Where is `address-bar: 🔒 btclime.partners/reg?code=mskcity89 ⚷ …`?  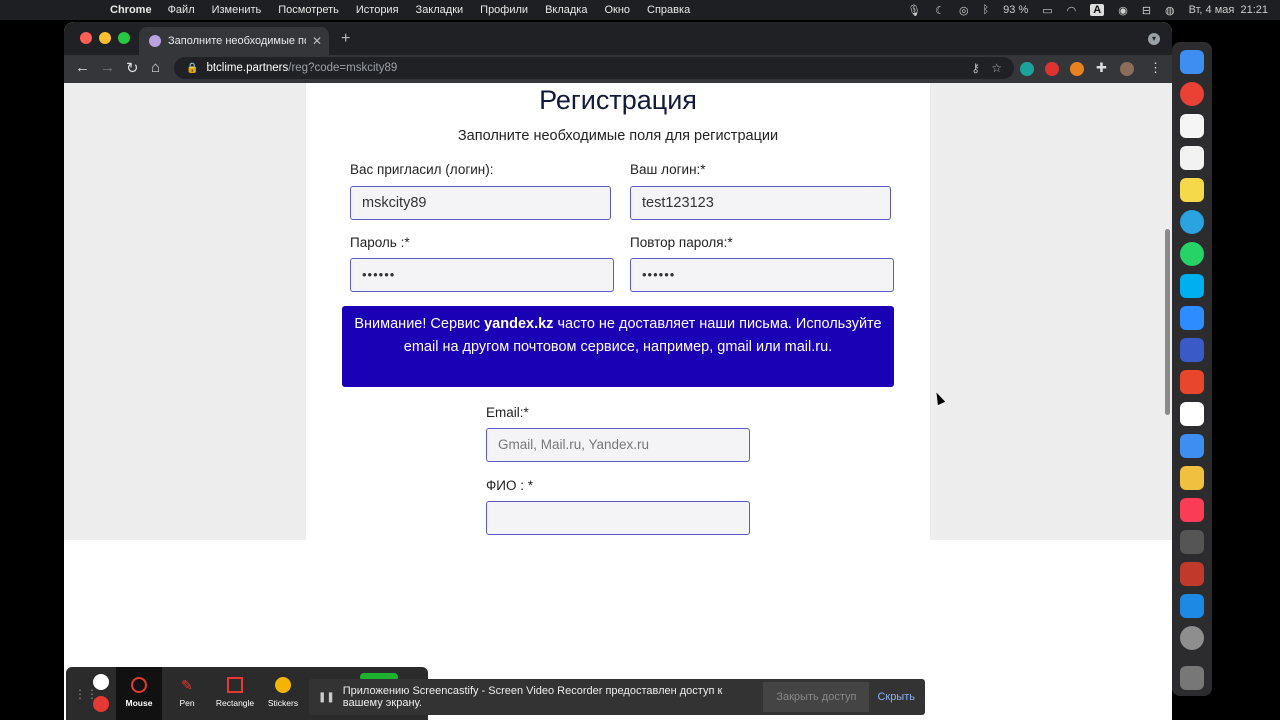 address-bar: 🔒 btclime.partners/reg?code=mskcity89 ⚷ … is located at coordinates (594, 68).